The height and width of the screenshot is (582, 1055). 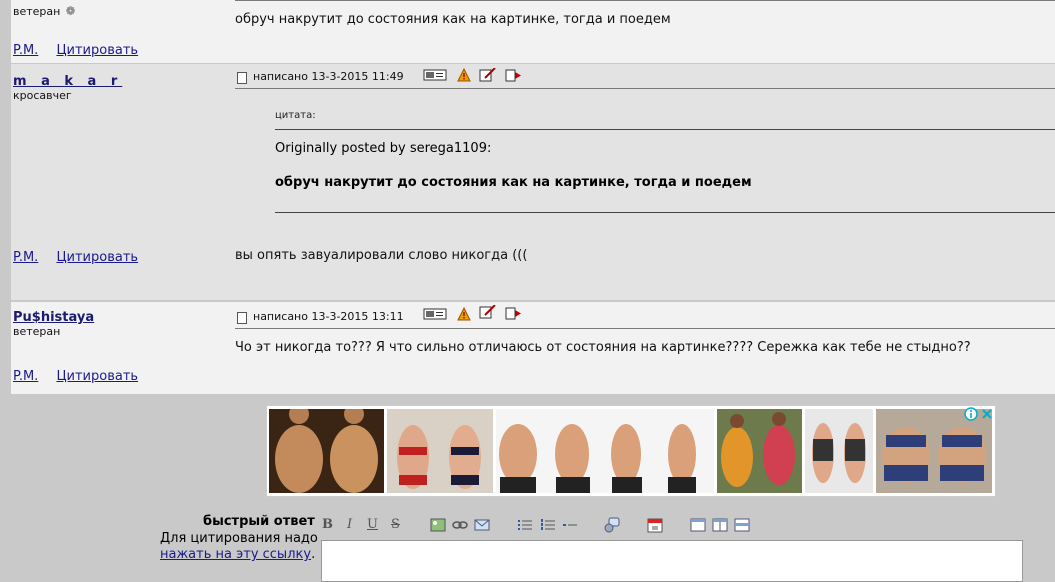 I want to click on settings-gear-icon: ❁, so click(x=70, y=11).